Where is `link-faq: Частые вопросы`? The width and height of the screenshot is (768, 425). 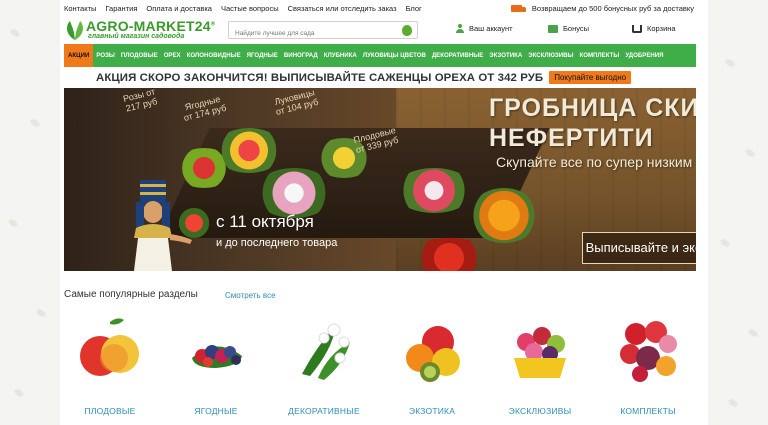
link-faq: Частые вопросы is located at coordinates (250, 8).